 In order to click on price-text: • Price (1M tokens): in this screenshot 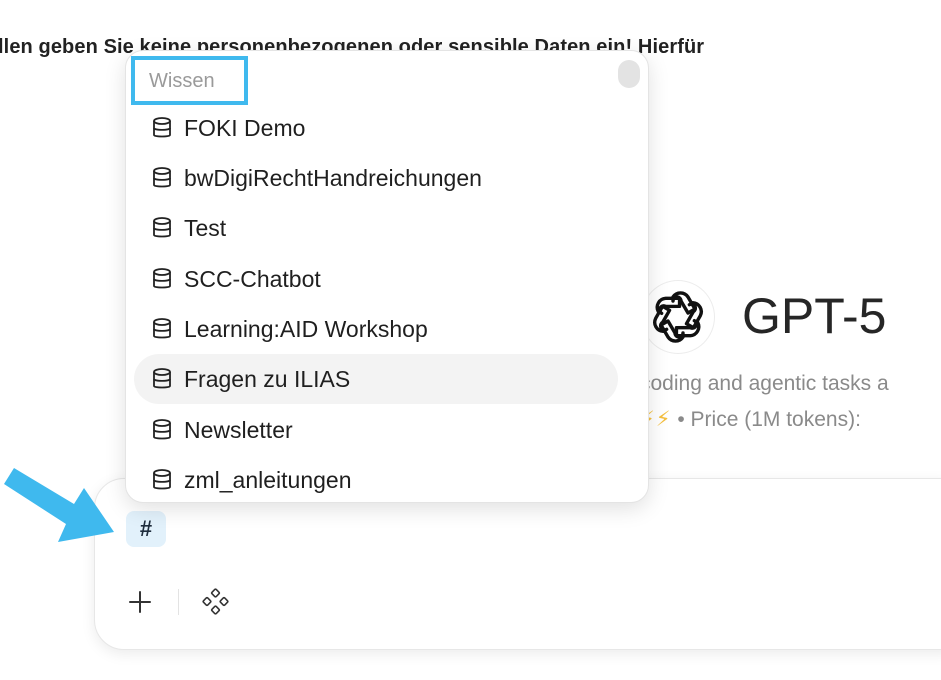, I will do `click(769, 419)`.